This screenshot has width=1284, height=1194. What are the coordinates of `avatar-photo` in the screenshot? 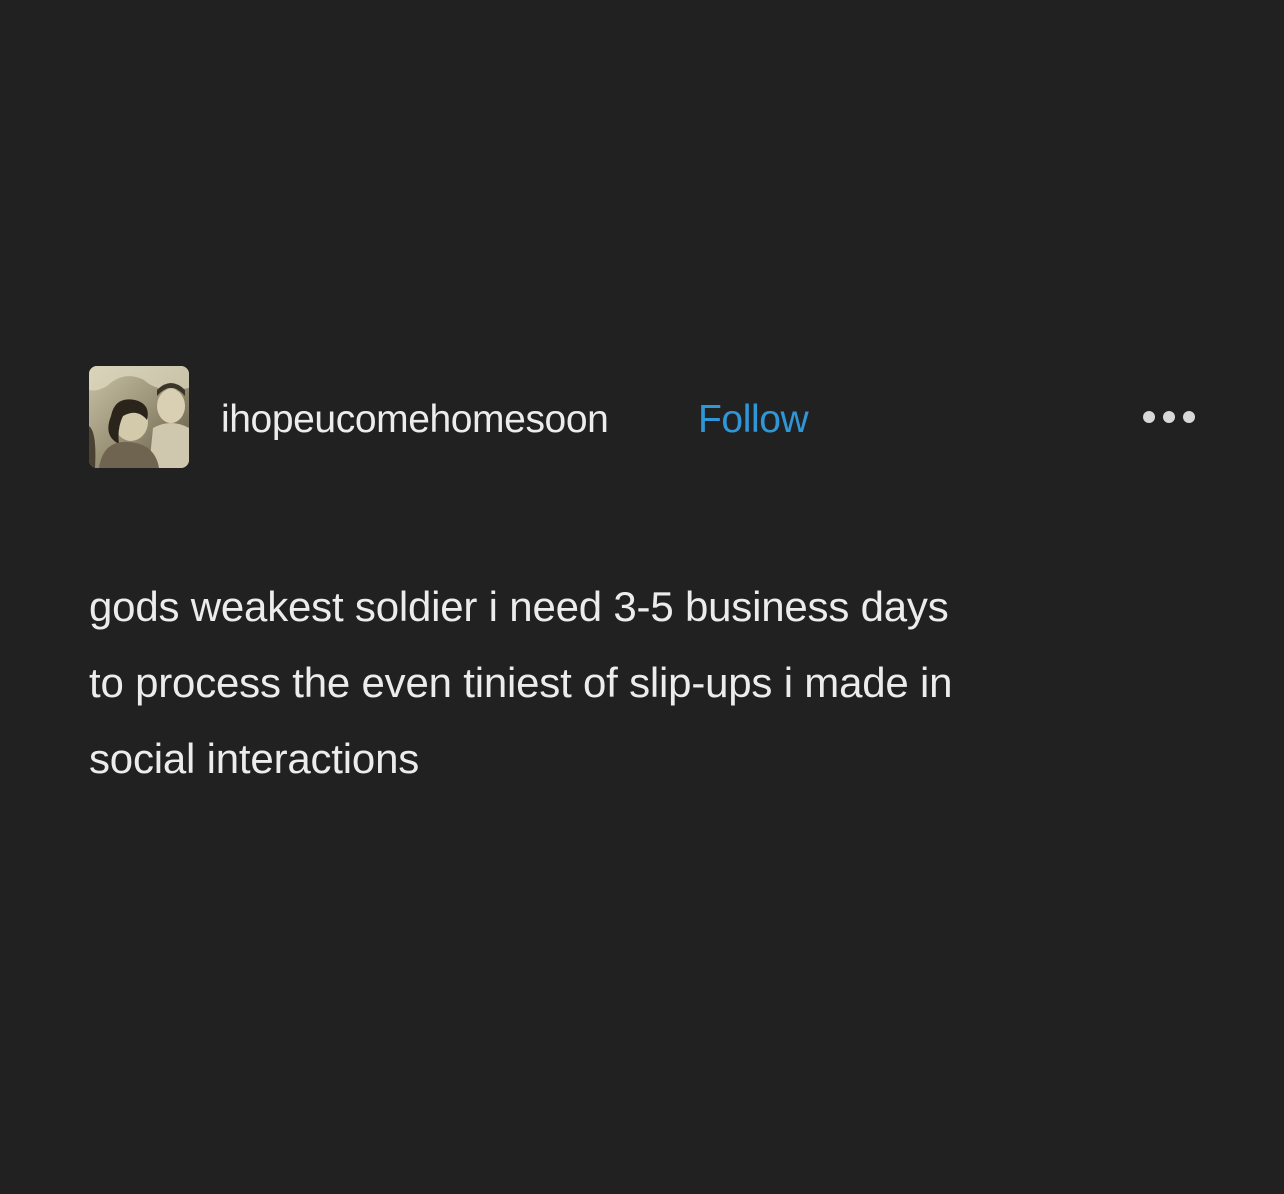 It's located at (139, 417).